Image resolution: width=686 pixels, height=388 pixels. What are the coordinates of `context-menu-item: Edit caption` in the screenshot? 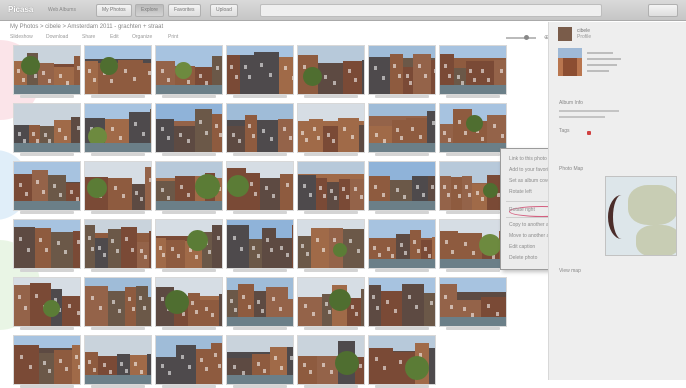 It's located at (522, 247).